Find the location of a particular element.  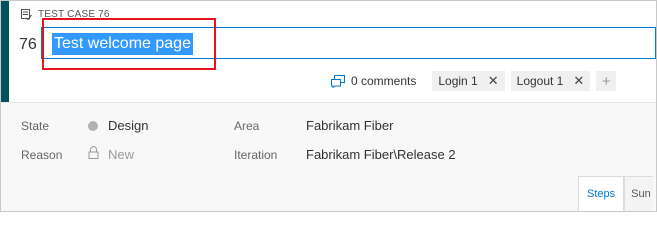

area-value: Fabrikam Fiber is located at coordinates (349, 125).